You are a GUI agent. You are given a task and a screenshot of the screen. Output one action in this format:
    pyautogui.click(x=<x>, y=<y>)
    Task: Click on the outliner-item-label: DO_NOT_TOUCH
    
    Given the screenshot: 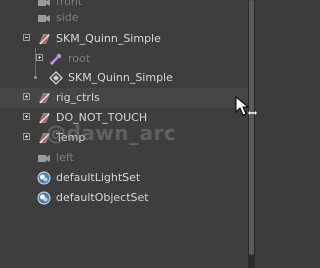 What is the action you would take?
    pyautogui.click(x=102, y=117)
    